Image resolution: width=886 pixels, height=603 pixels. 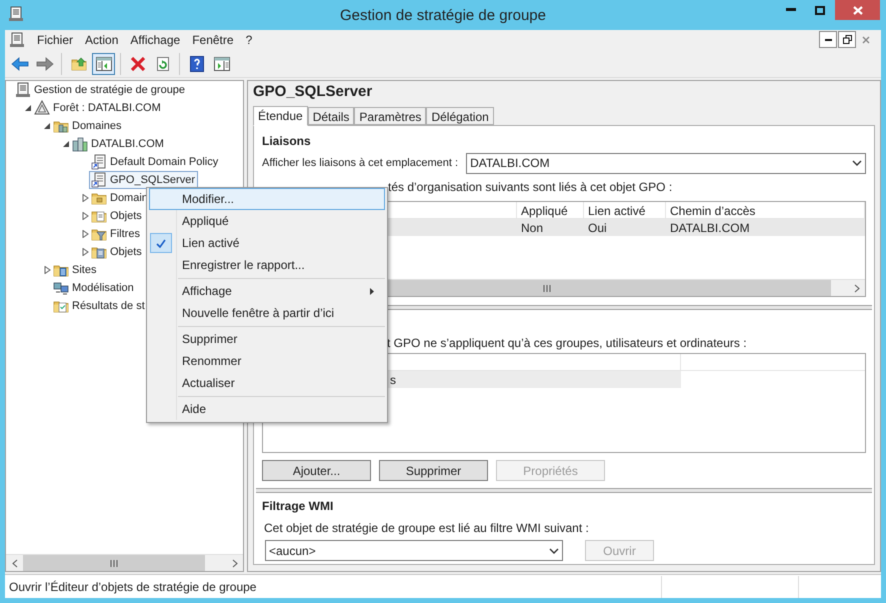 What do you see at coordinates (267, 409) in the screenshot?
I see `menu-item: Aide` at bounding box center [267, 409].